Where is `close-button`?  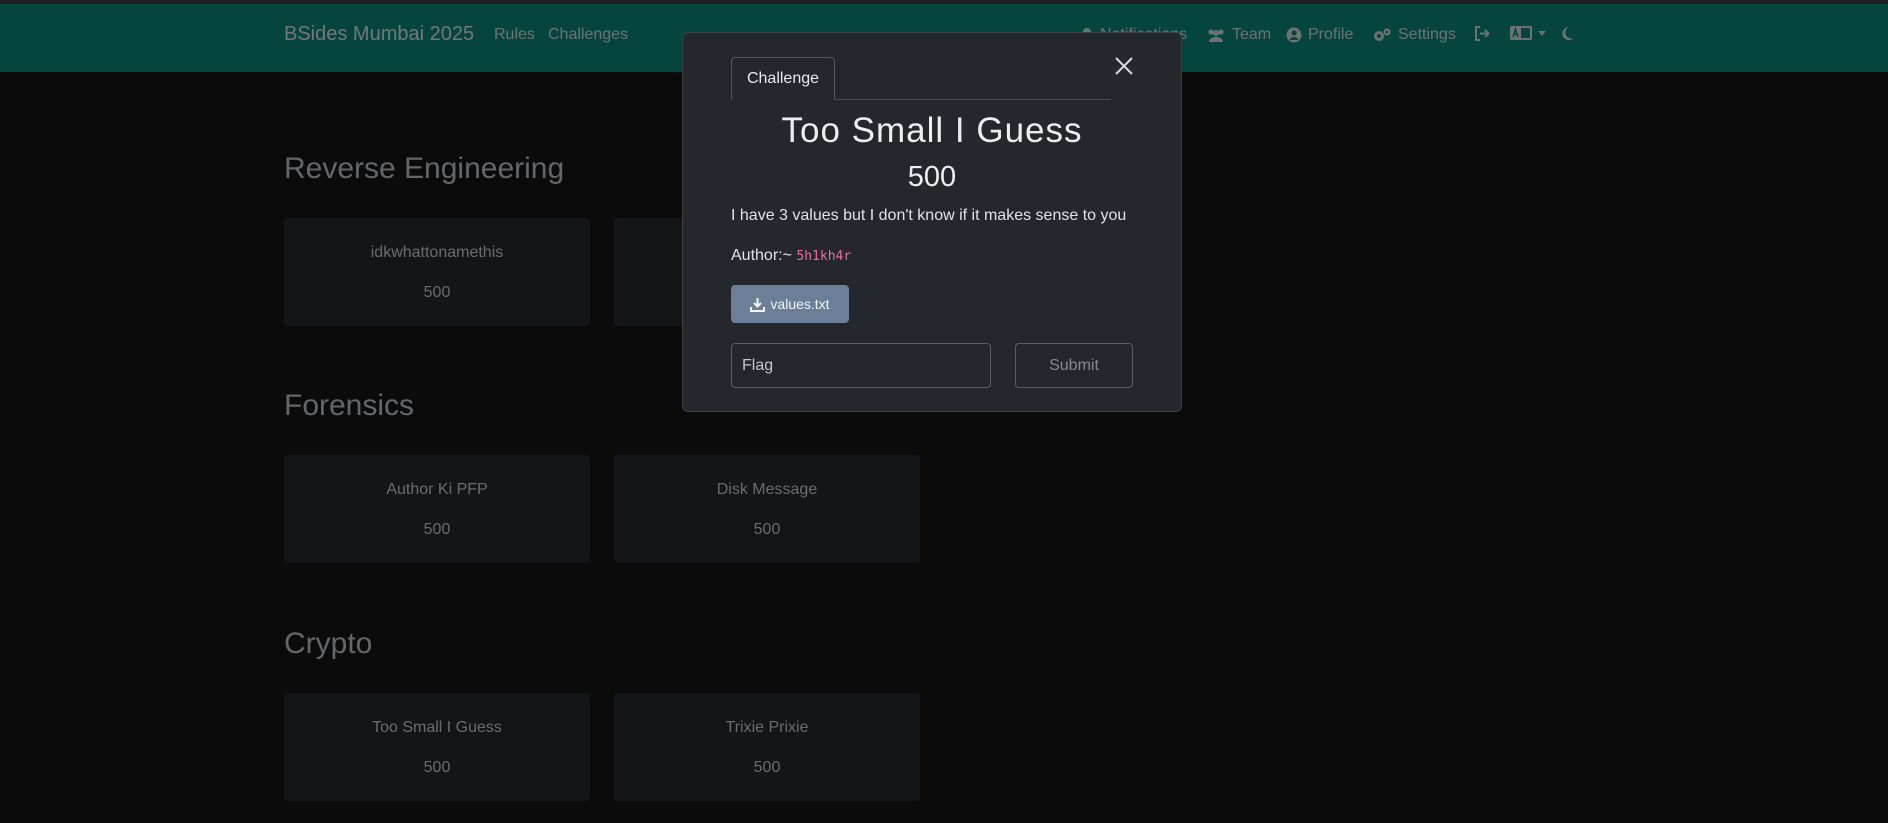 close-button is located at coordinates (1124, 66).